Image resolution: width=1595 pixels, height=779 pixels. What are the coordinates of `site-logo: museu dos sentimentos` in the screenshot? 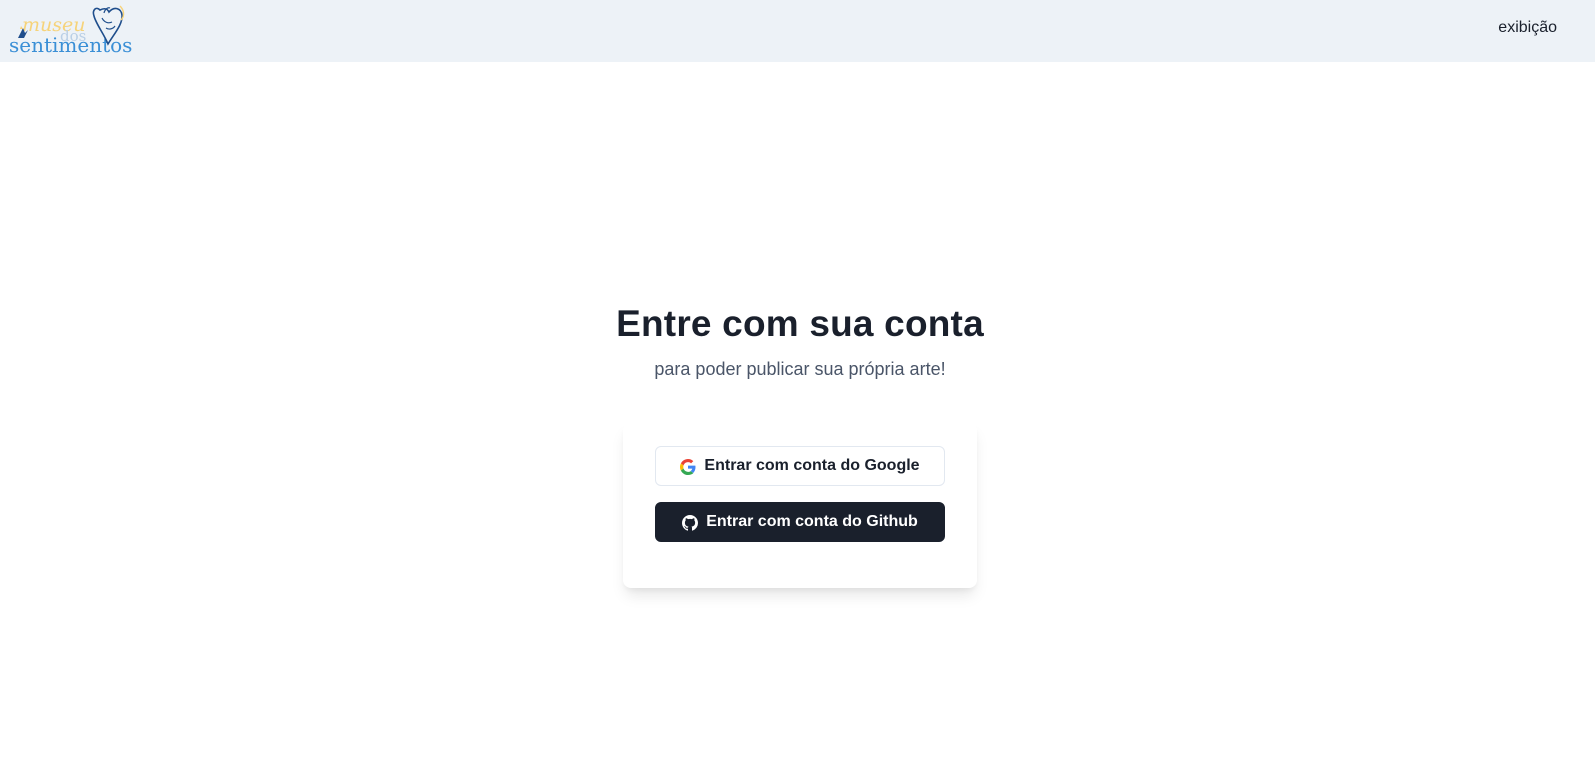 It's located at (70, 31).